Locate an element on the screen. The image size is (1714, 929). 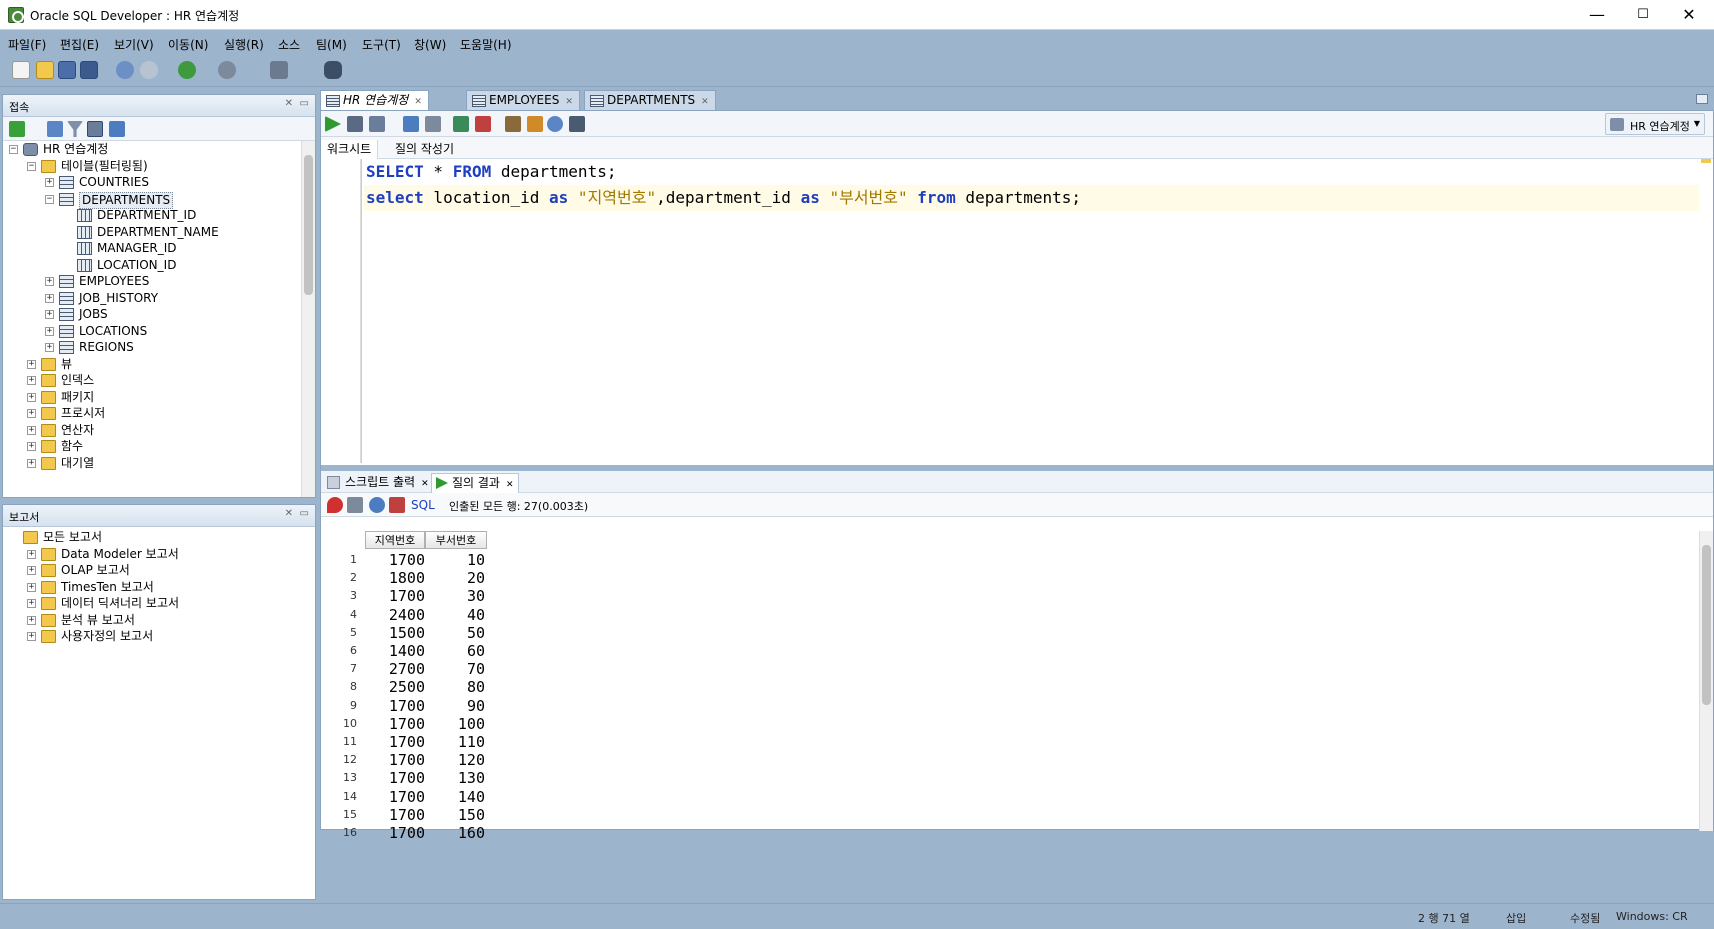
menu-source: 소스 is located at coordinates (289, 44).